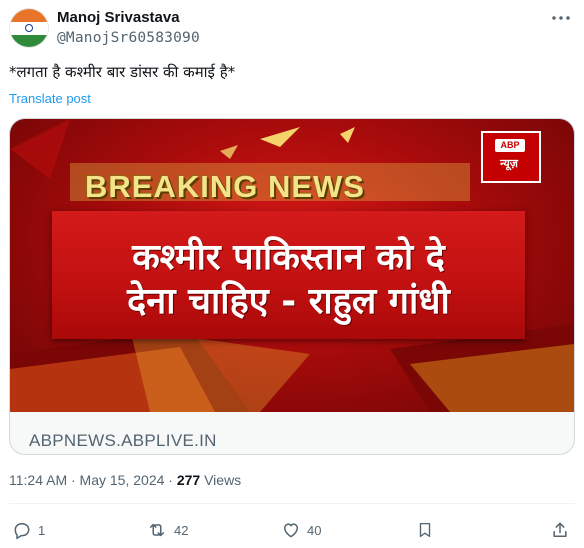 The height and width of the screenshot is (548, 584). Describe the element at coordinates (50, 98) in the screenshot. I see `translate-post-link: Translate post` at that location.